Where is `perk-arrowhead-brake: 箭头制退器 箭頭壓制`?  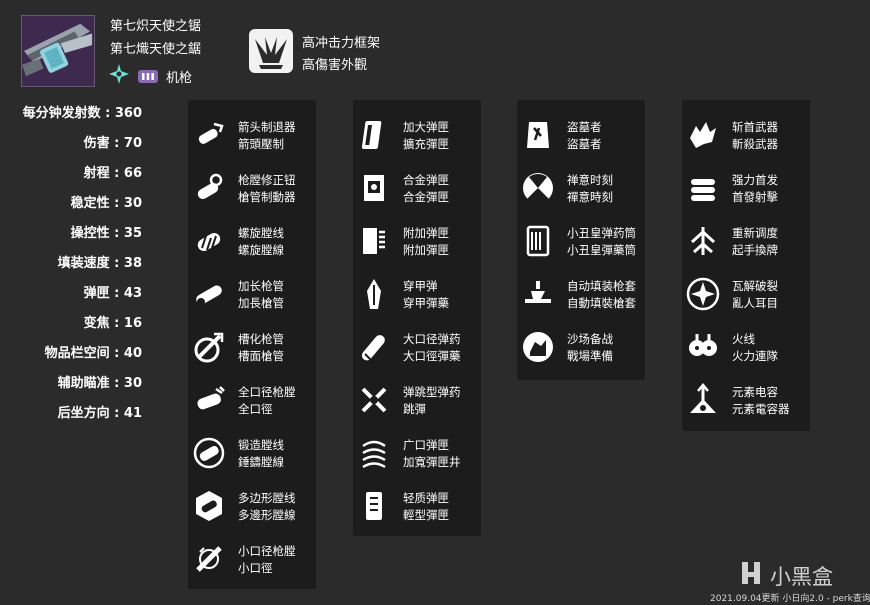
perk-arrowhead-brake: 箭头制退器 箭頭壓制 is located at coordinates (270, 139).